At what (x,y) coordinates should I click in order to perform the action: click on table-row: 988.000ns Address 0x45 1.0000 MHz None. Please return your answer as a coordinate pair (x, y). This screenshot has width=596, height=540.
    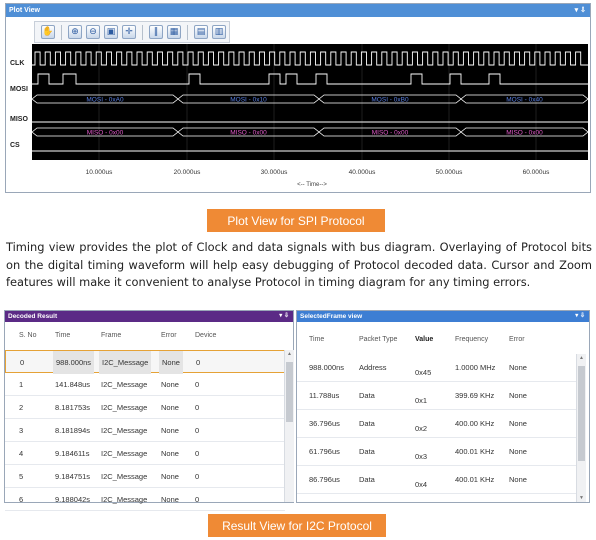
    Looking at the image, I should click on (437, 368).